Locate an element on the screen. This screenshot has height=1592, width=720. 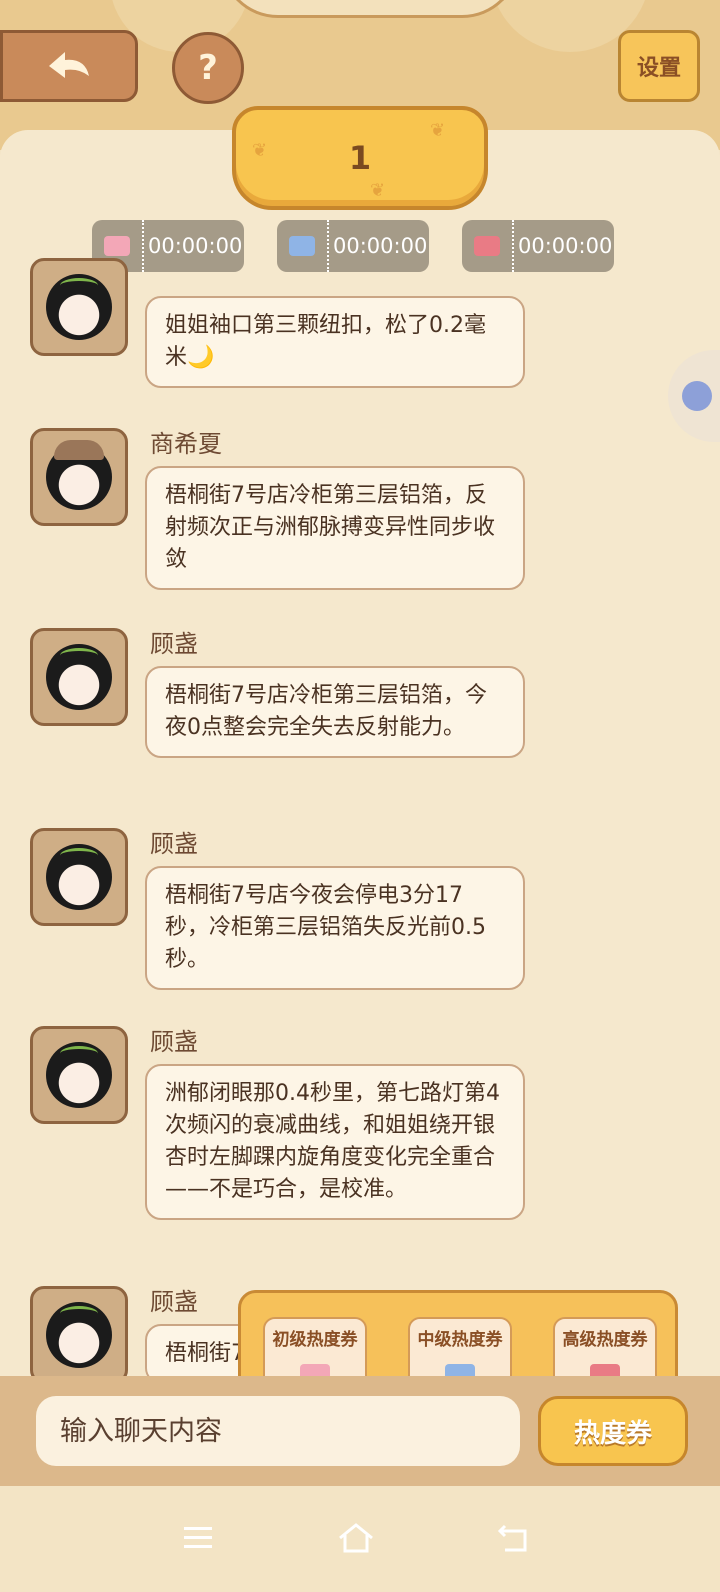
menu-button is located at coordinates (198, 1538).